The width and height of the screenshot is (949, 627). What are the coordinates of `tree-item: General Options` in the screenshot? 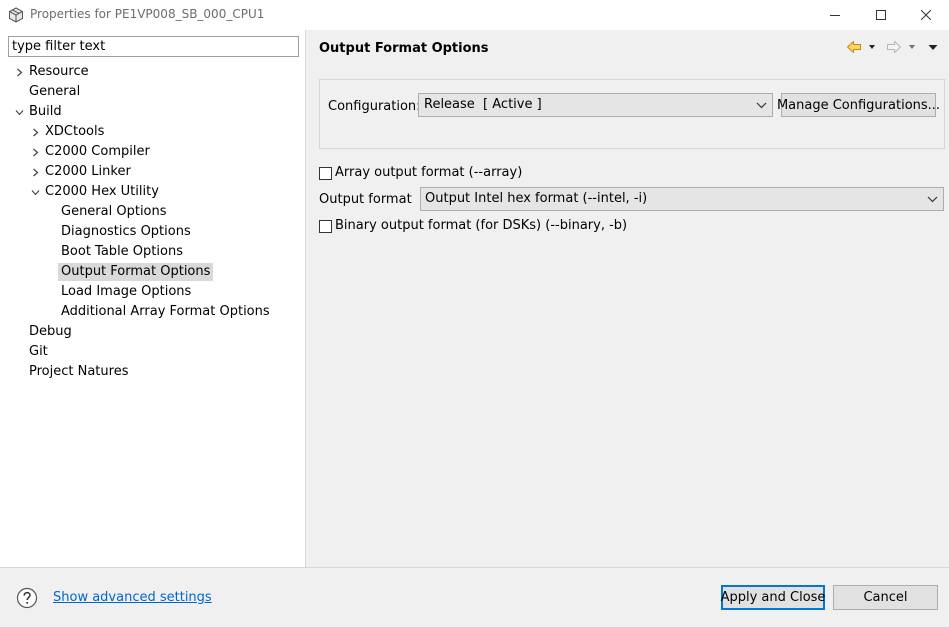 It's located at (152, 212).